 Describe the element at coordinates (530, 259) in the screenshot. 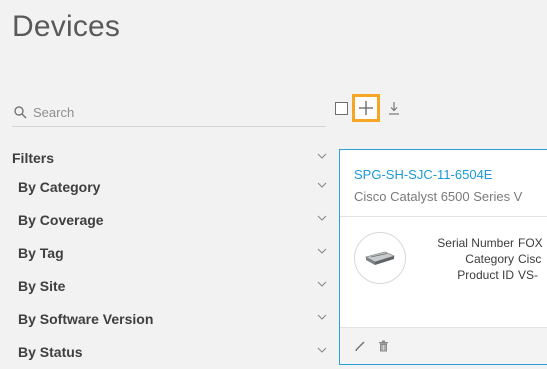

I see `spec-value: Cisc` at that location.